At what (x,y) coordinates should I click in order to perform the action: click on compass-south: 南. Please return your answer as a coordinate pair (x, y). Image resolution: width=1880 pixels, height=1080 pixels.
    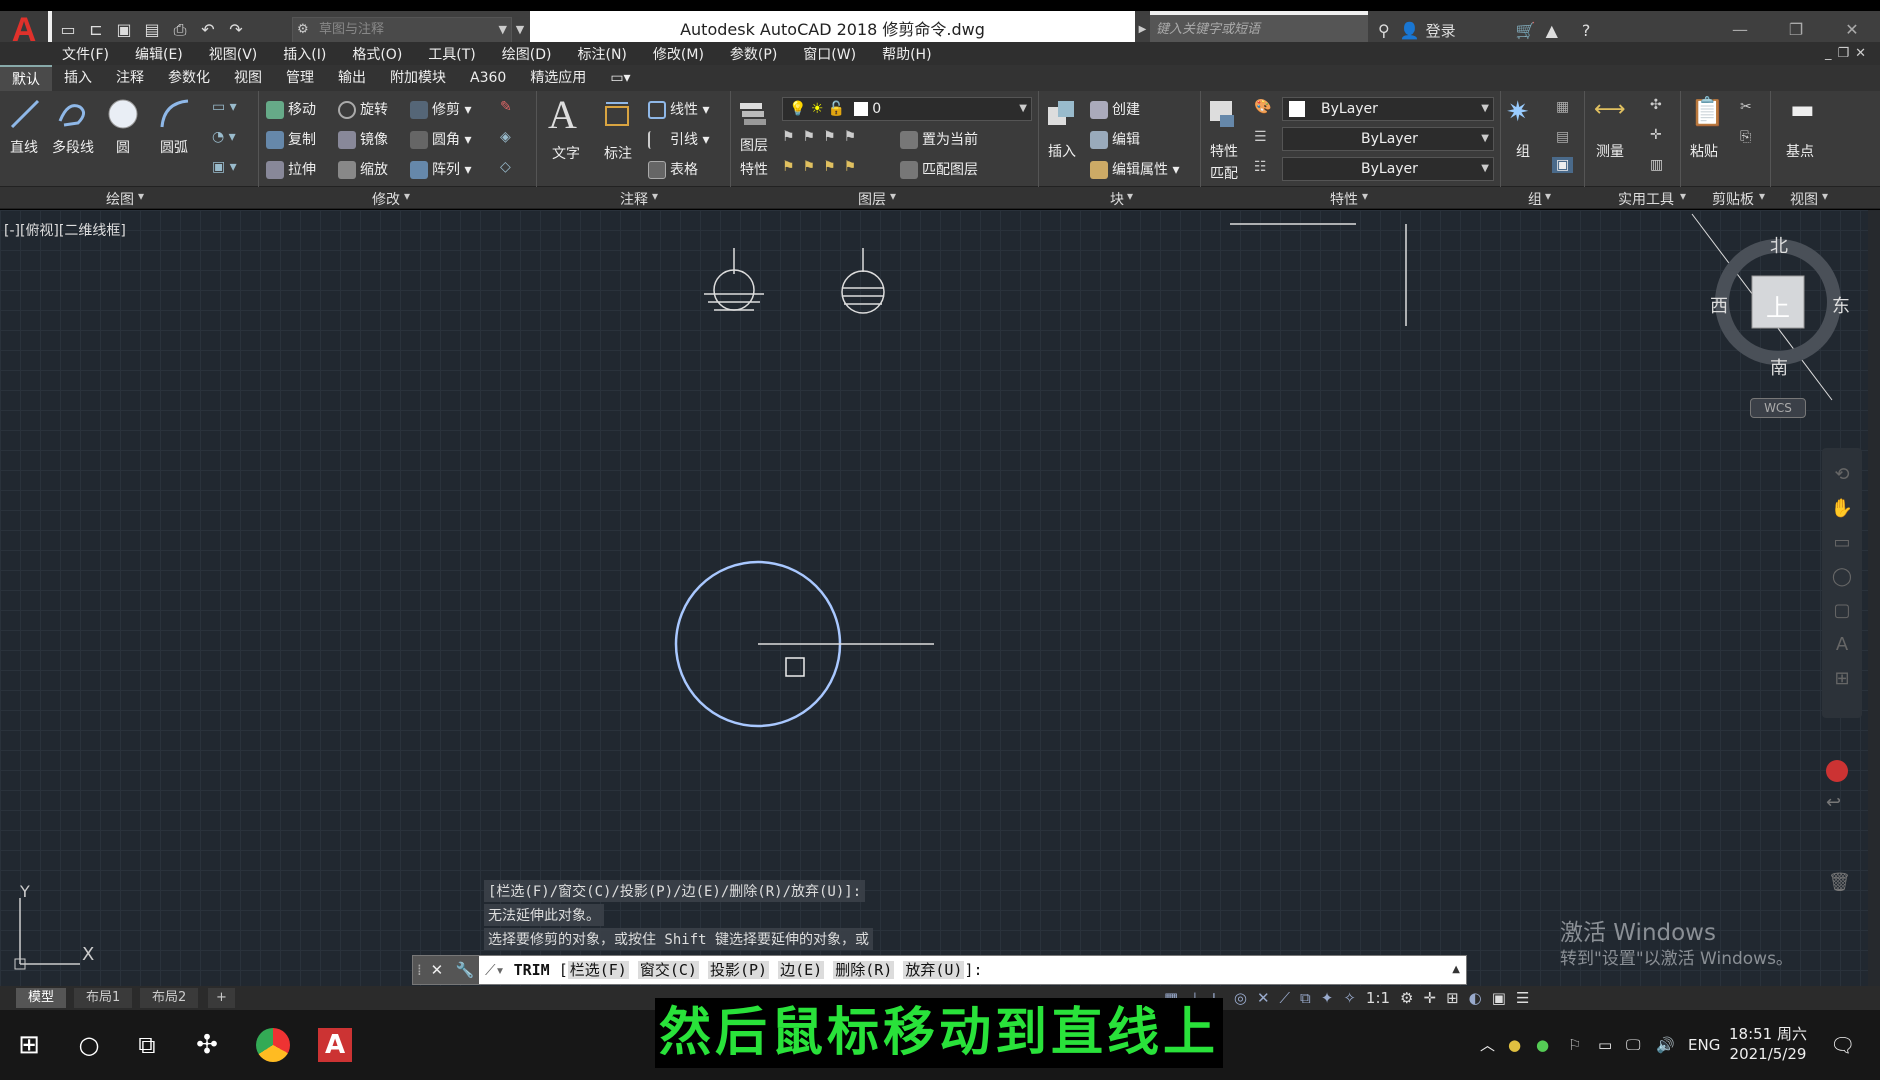
    Looking at the image, I should click on (1779, 367).